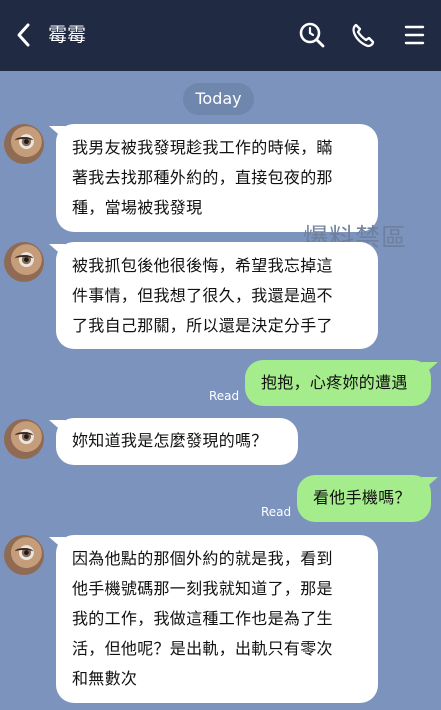 The image size is (441, 710). I want to click on outgoing-message: 抱抱，心疼妳的遭遇, so click(338, 383).